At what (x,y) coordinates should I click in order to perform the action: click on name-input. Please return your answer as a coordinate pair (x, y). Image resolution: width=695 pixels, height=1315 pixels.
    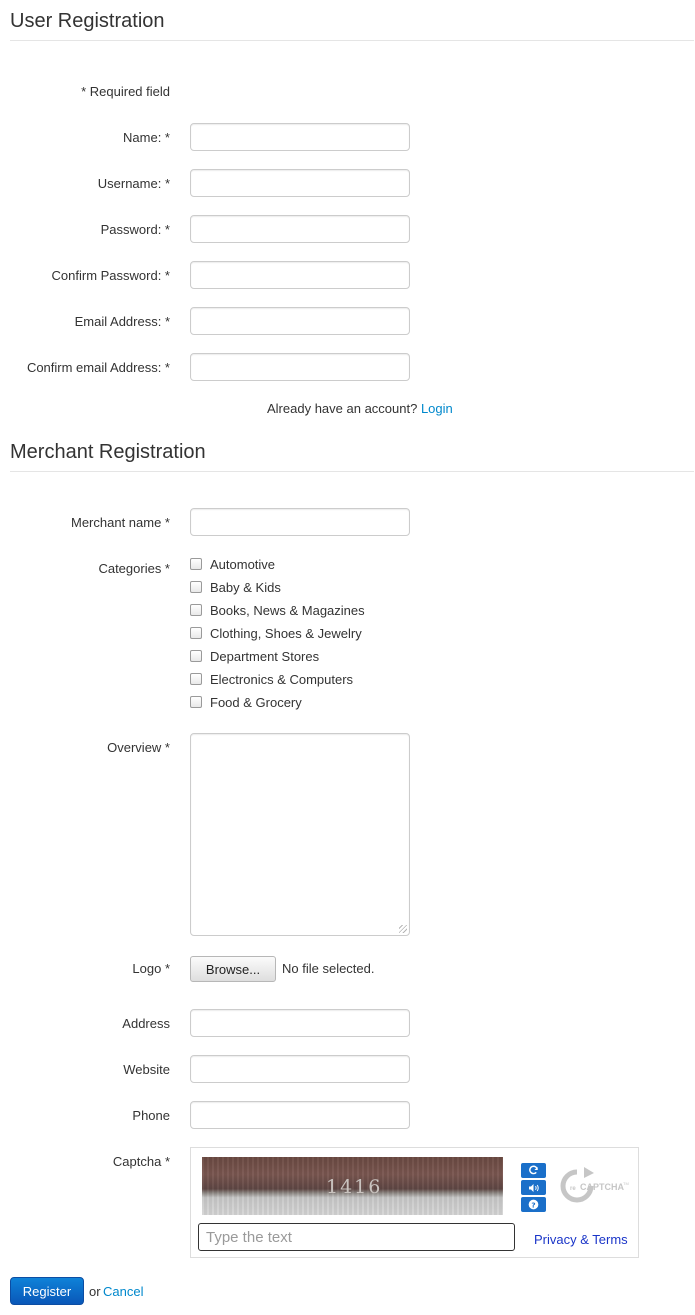
    Looking at the image, I should click on (300, 137).